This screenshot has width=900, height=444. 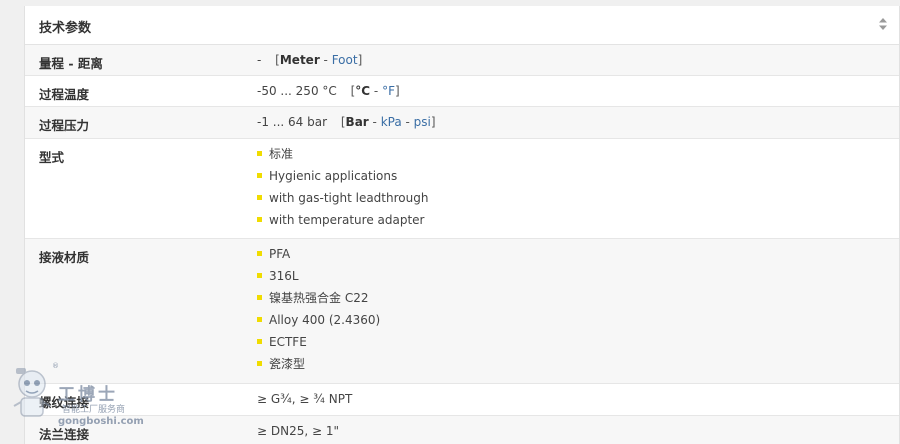 I want to click on unit-link-psi: psi, so click(x=422, y=122).